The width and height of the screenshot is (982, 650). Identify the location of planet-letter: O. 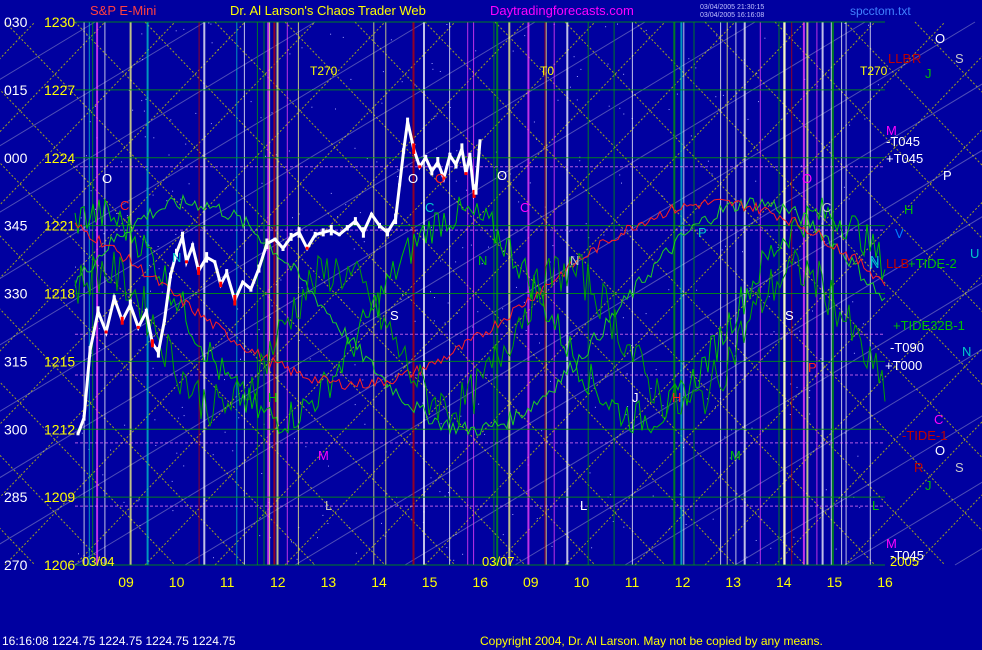
(807, 178).